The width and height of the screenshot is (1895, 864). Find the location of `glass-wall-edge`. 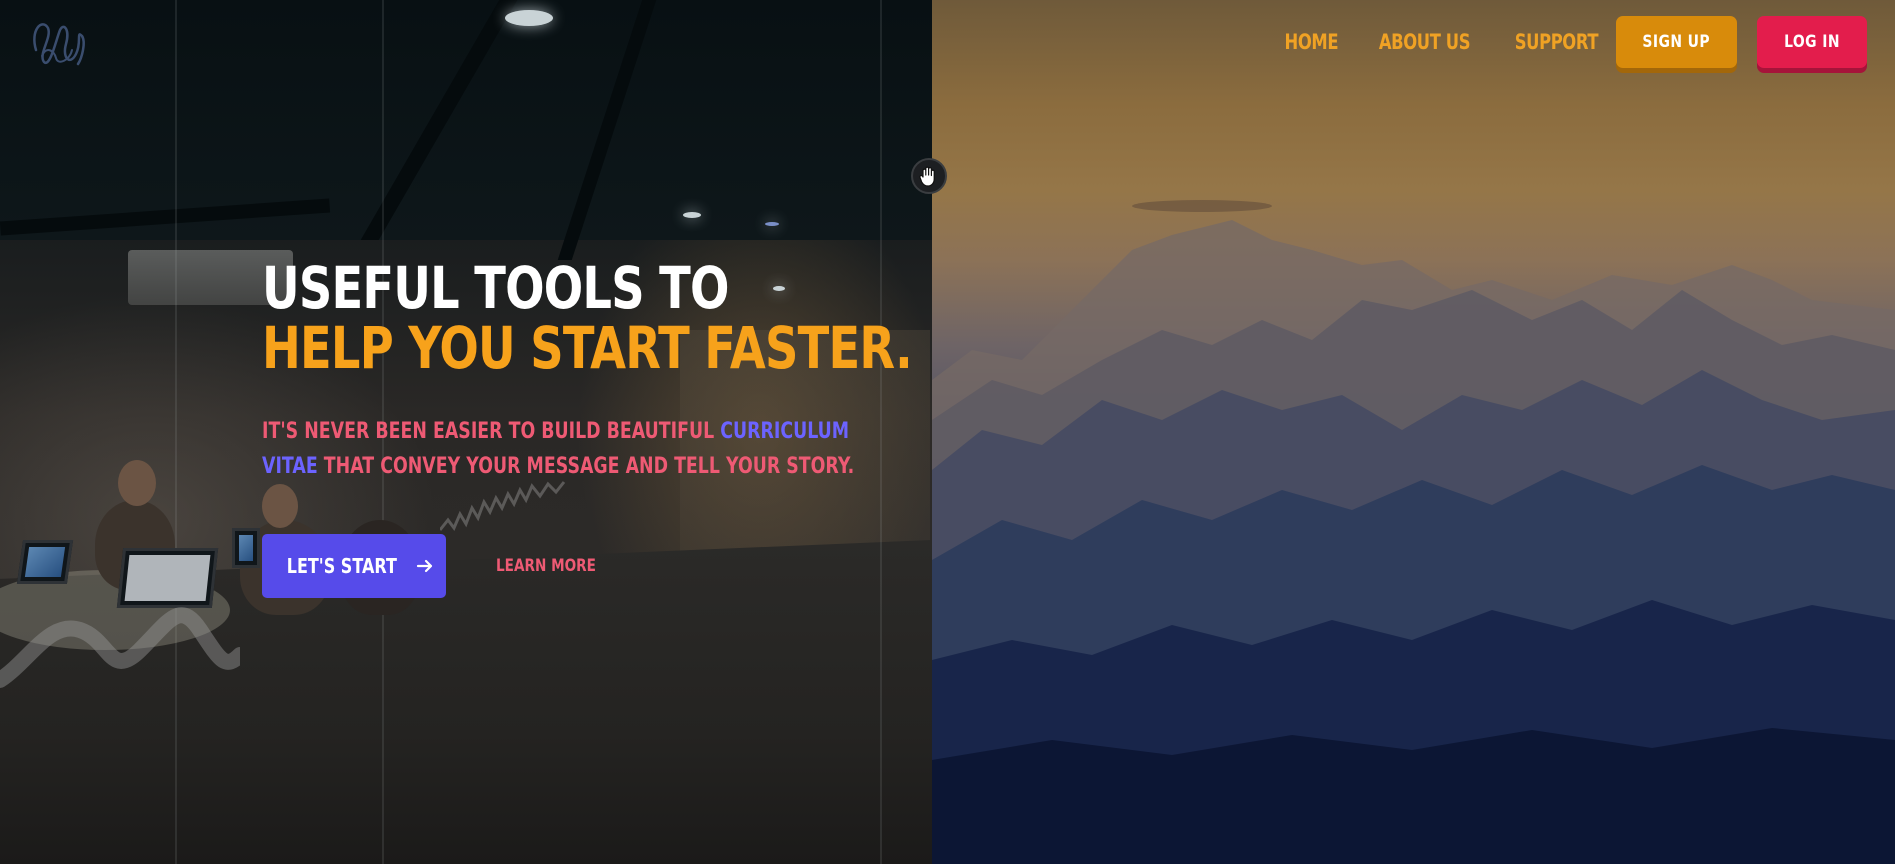

glass-wall-edge is located at coordinates (176, 432).